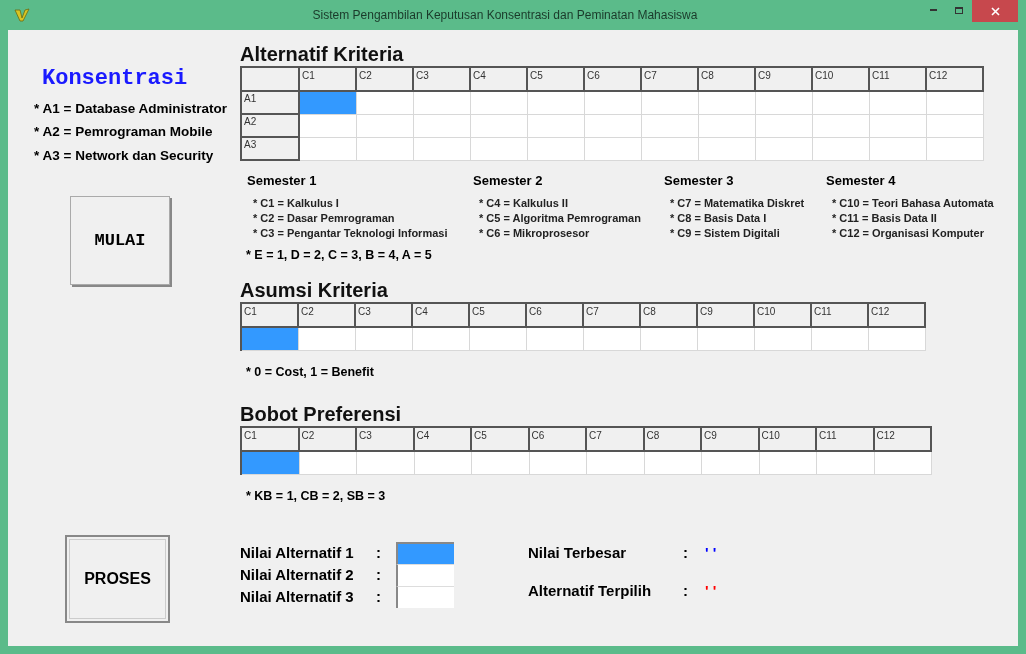  I want to click on proses-button: PROSES, so click(117, 578).